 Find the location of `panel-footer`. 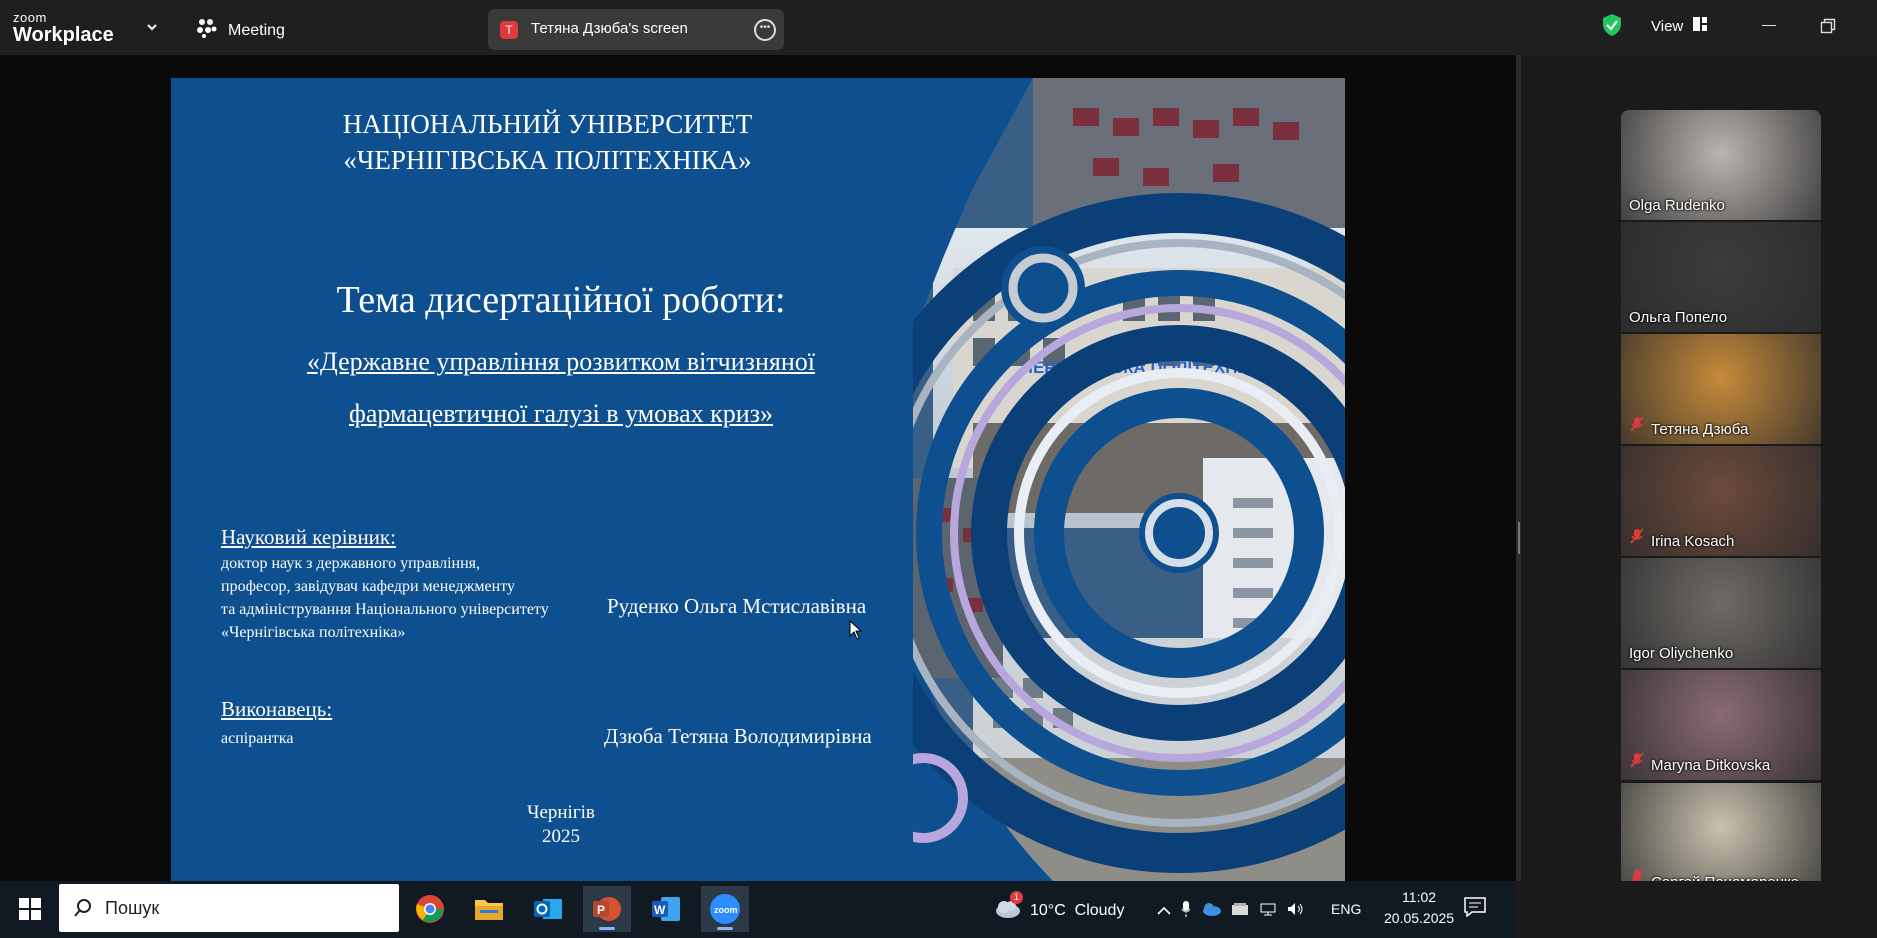

panel-footer is located at coordinates (1699, 909).